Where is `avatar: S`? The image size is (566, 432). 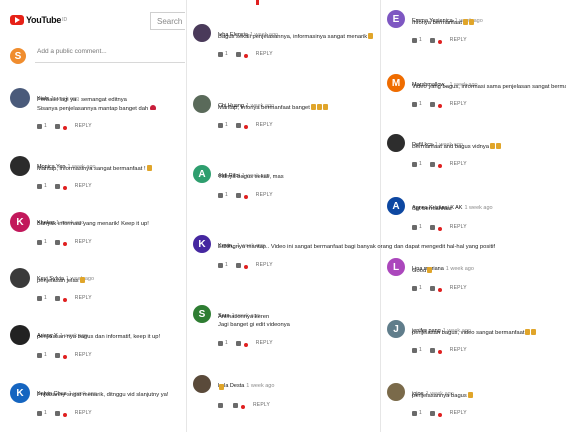
avatar: S is located at coordinates (202, 314).